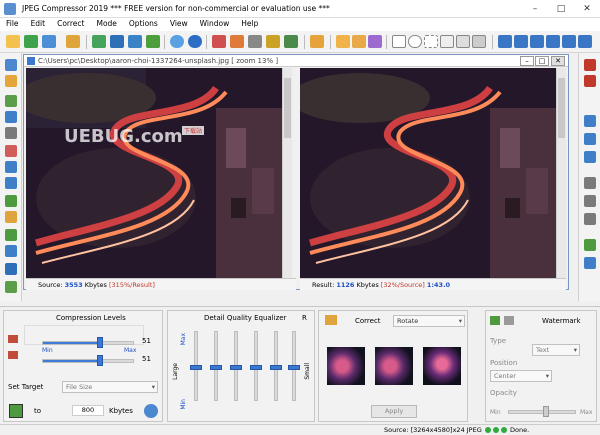 Image resolution: width=600 pixels, height=435 pixels. I want to click on menu-mode: Mode, so click(106, 23).